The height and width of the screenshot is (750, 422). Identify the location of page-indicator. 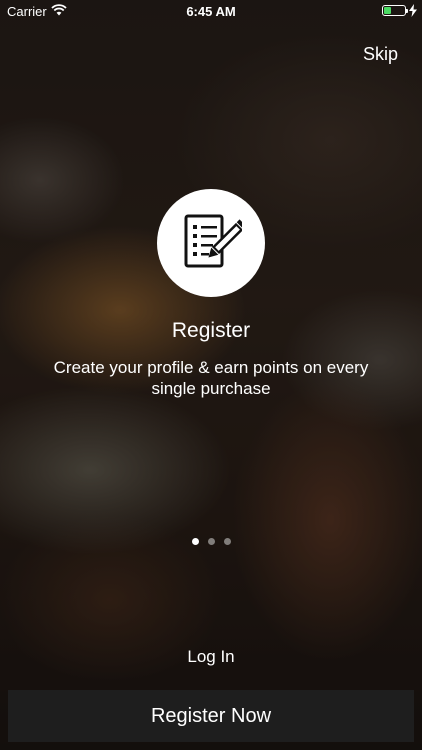
(211, 541).